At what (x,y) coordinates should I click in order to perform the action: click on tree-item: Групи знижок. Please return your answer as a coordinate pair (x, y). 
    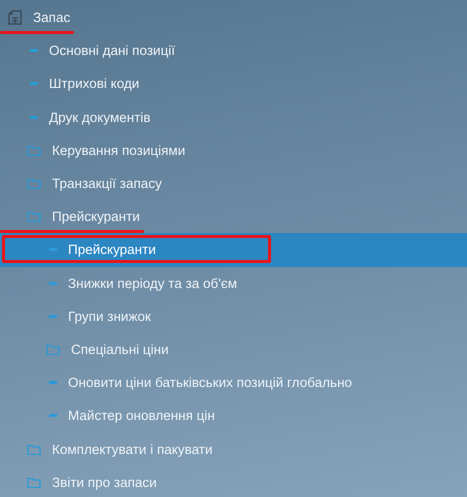
    Looking at the image, I should click on (233, 316).